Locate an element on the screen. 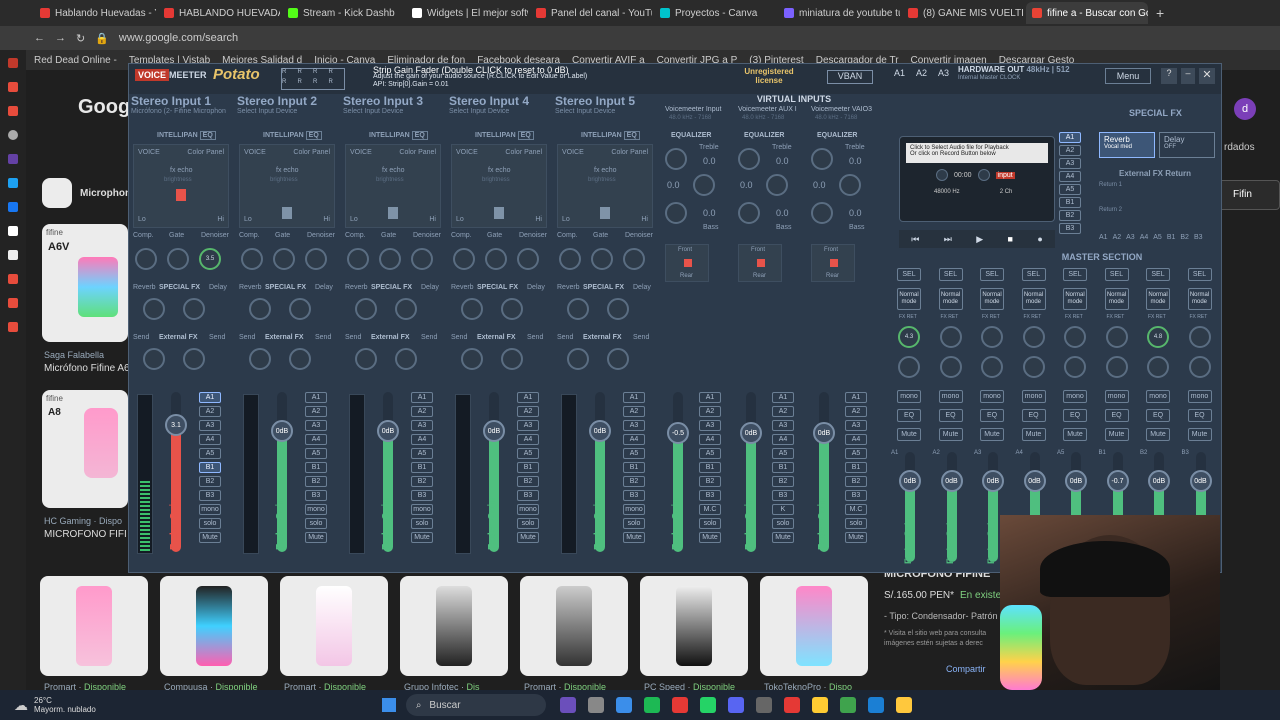 This screenshot has height=720, width=1280. strip-title: Stereo Input 4 is located at coordinates (489, 101).